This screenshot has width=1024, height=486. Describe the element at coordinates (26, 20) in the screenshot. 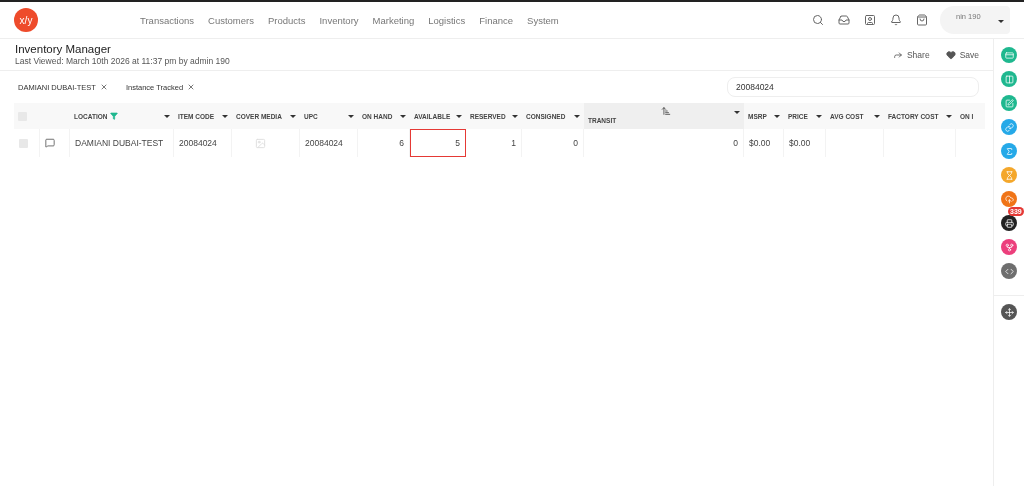

I see `logo: x/y` at that location.